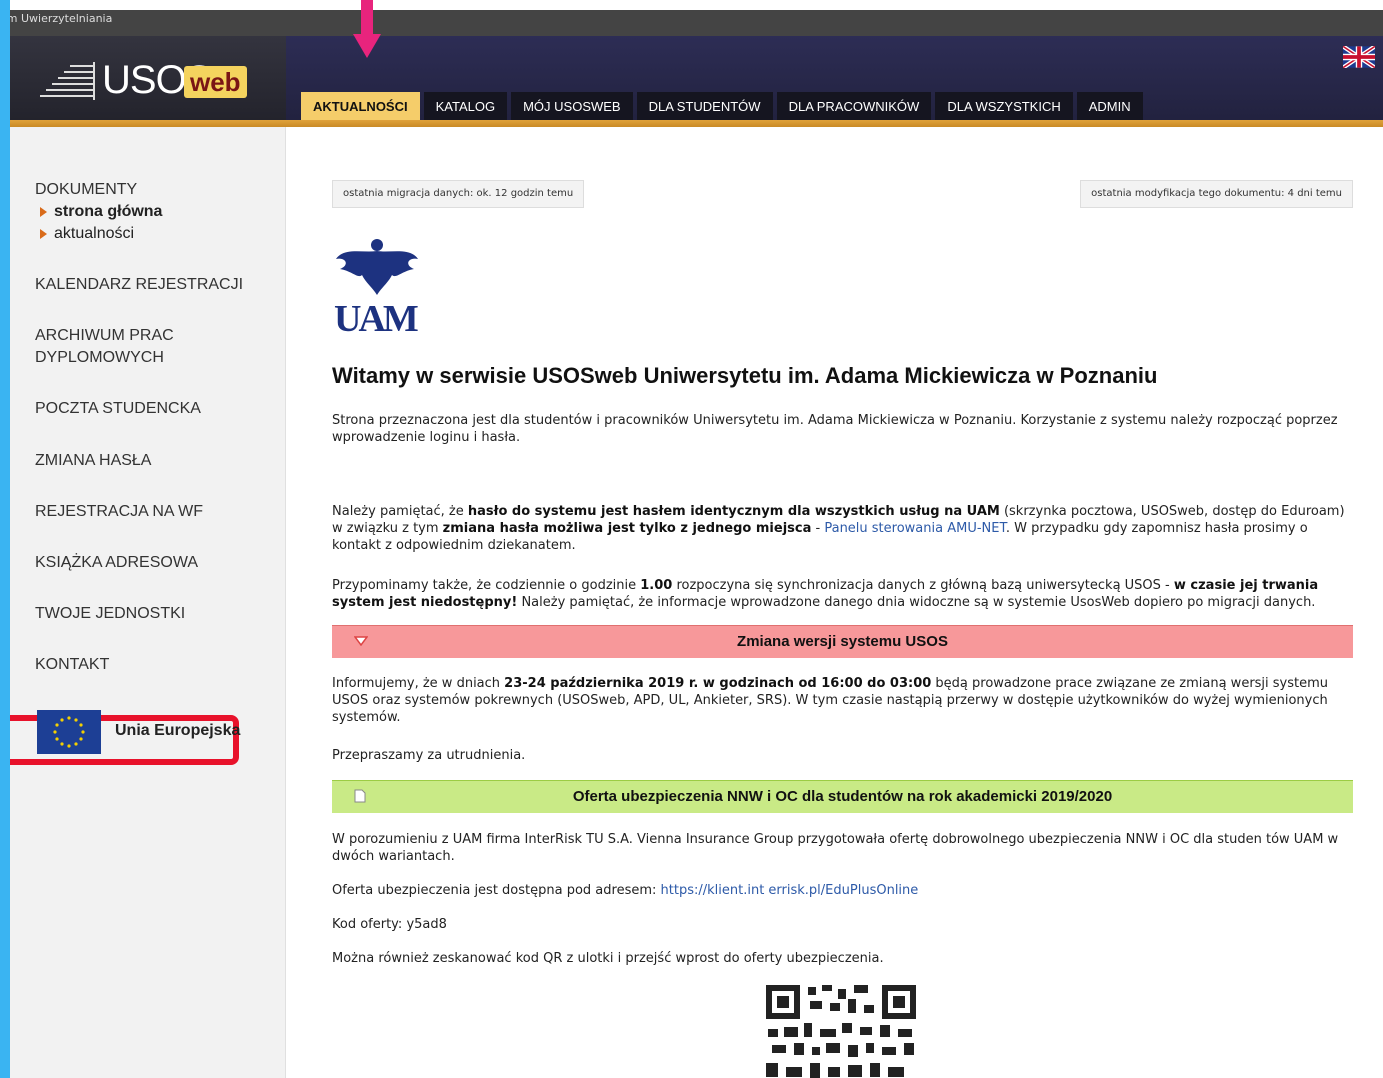 The image size is (1383, 1078). I want to click on logo-badge: web, so click(215, 82).